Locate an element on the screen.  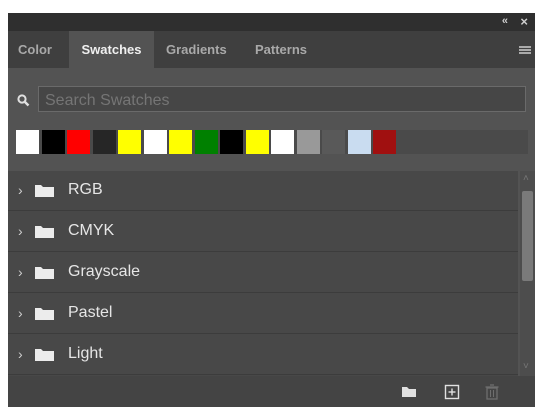
new-swatch-icon is located at coordinates (452, 392).